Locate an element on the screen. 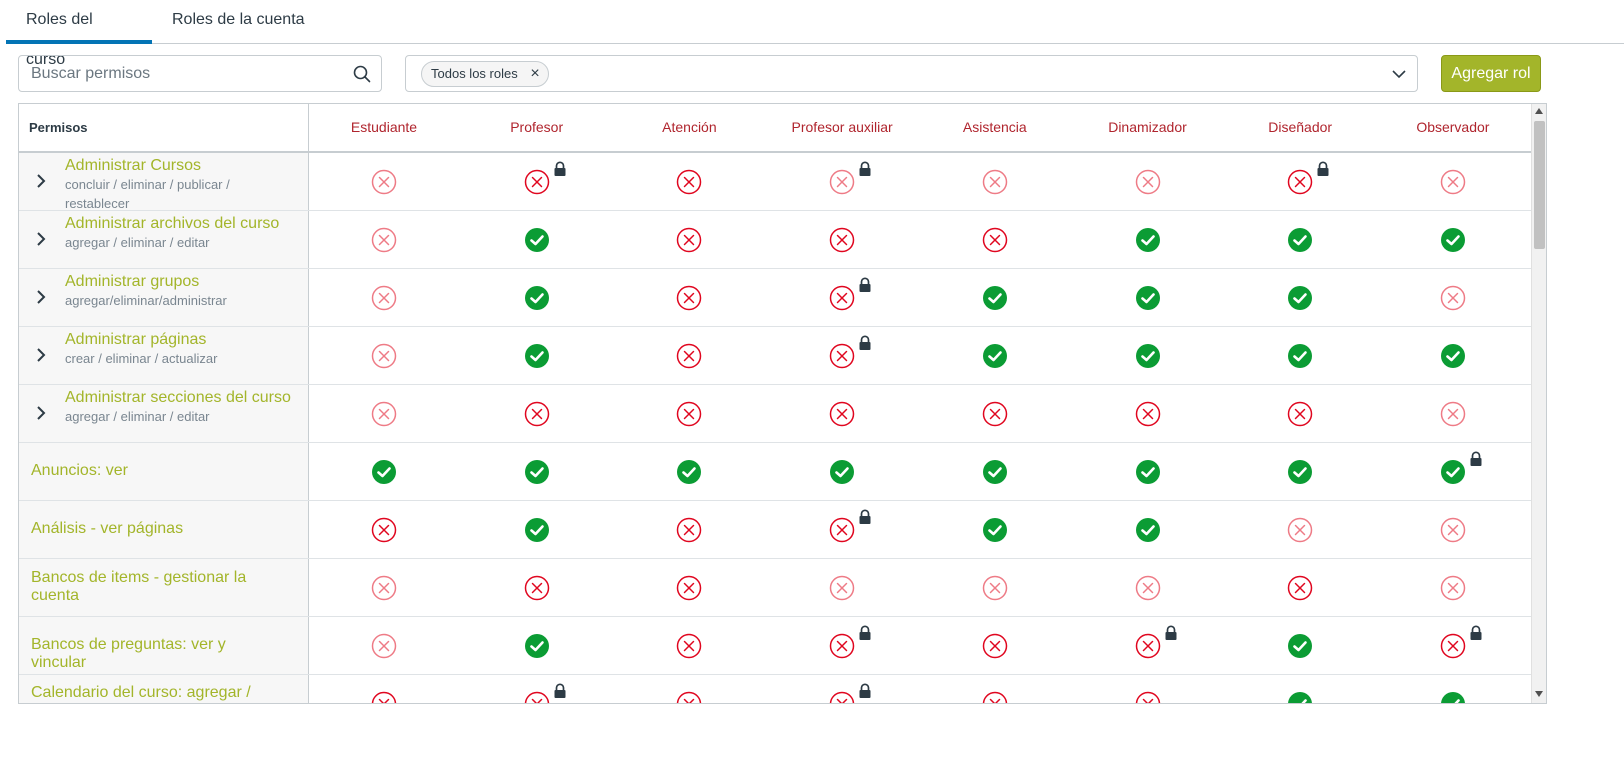 Image resolution: width=1624 pixels, height=762 pixels. permission-name-link: Administrar archivos del curso is located at coordinates (185, 224).